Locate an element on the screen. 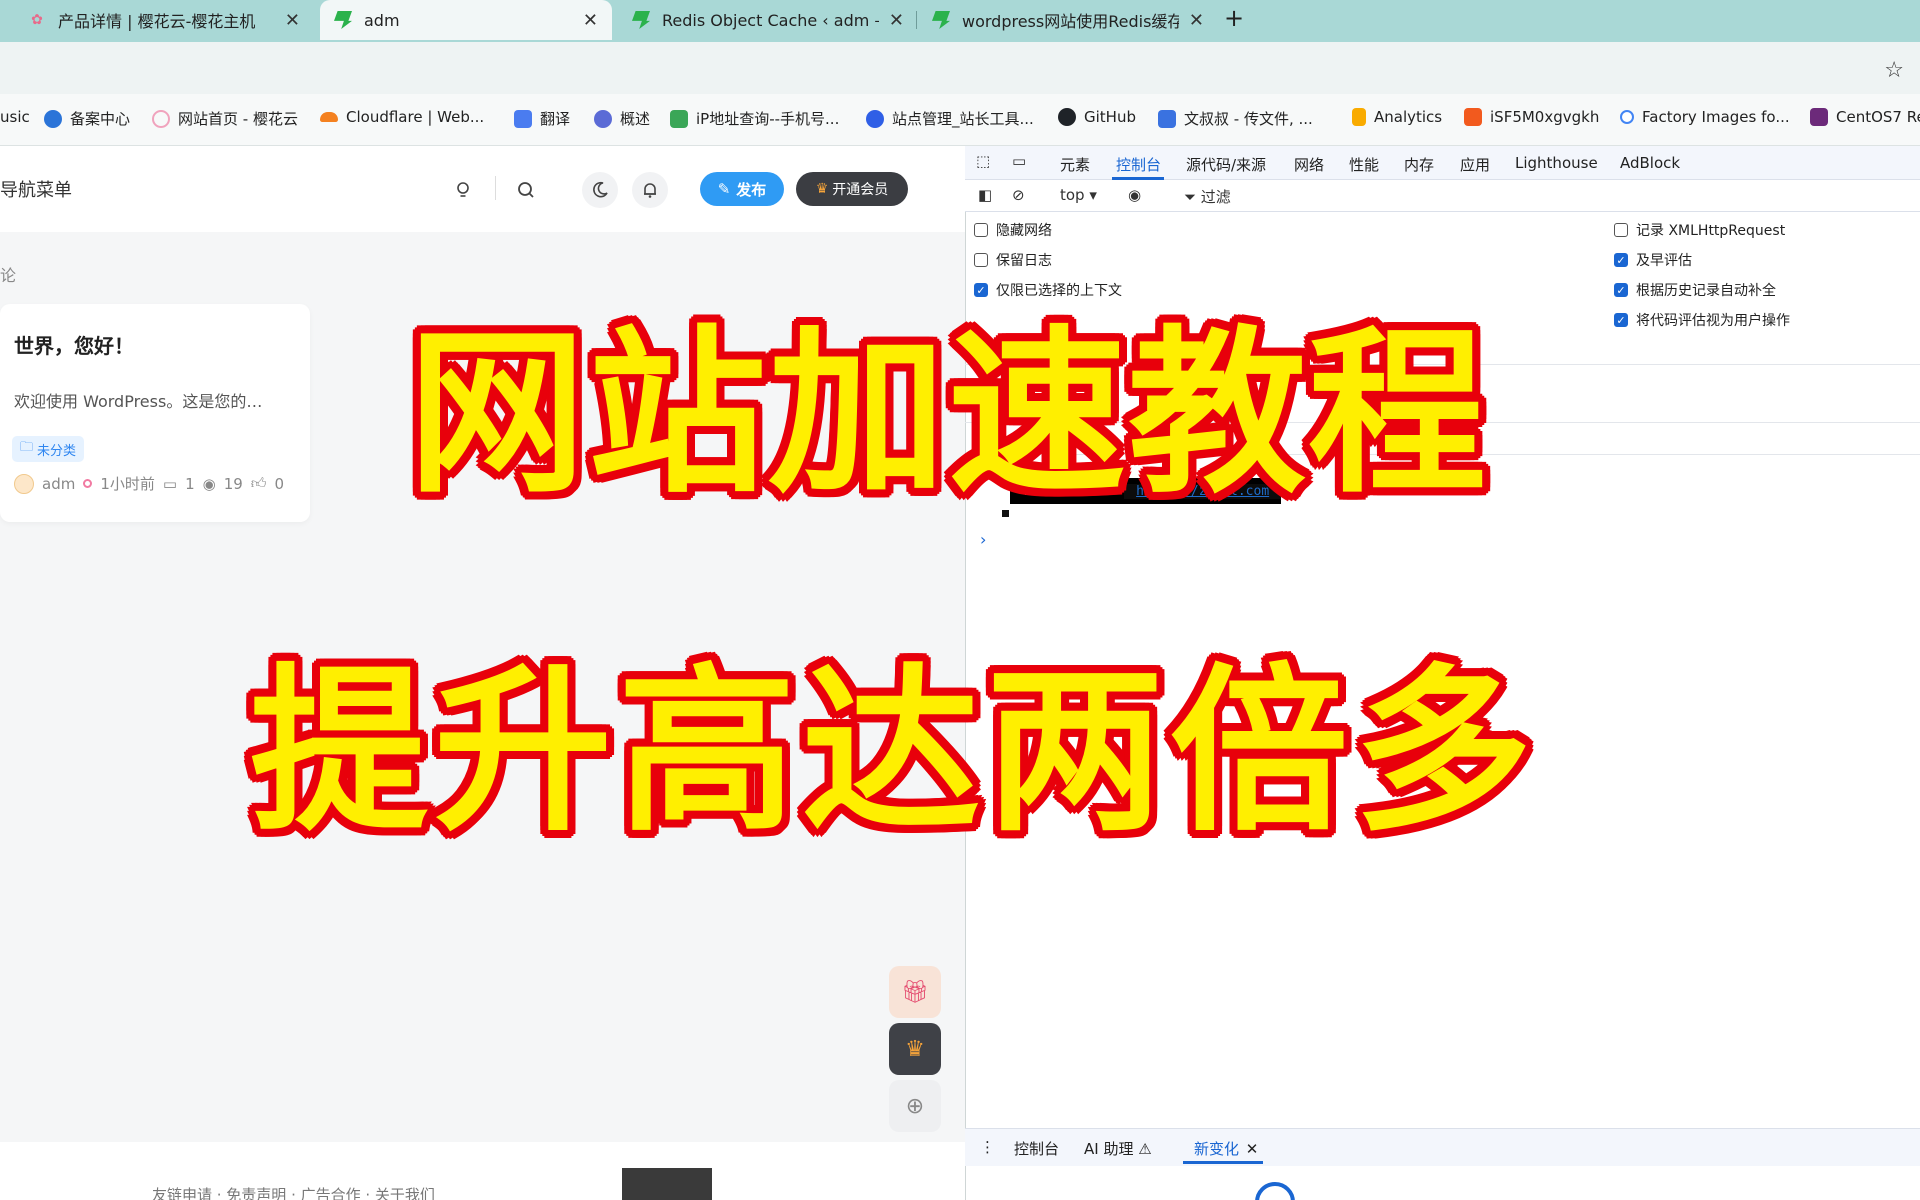 The height and width of the screenshot is (1200, 1920). bookmark-item: 概述 is located at coordinates (622, 118).